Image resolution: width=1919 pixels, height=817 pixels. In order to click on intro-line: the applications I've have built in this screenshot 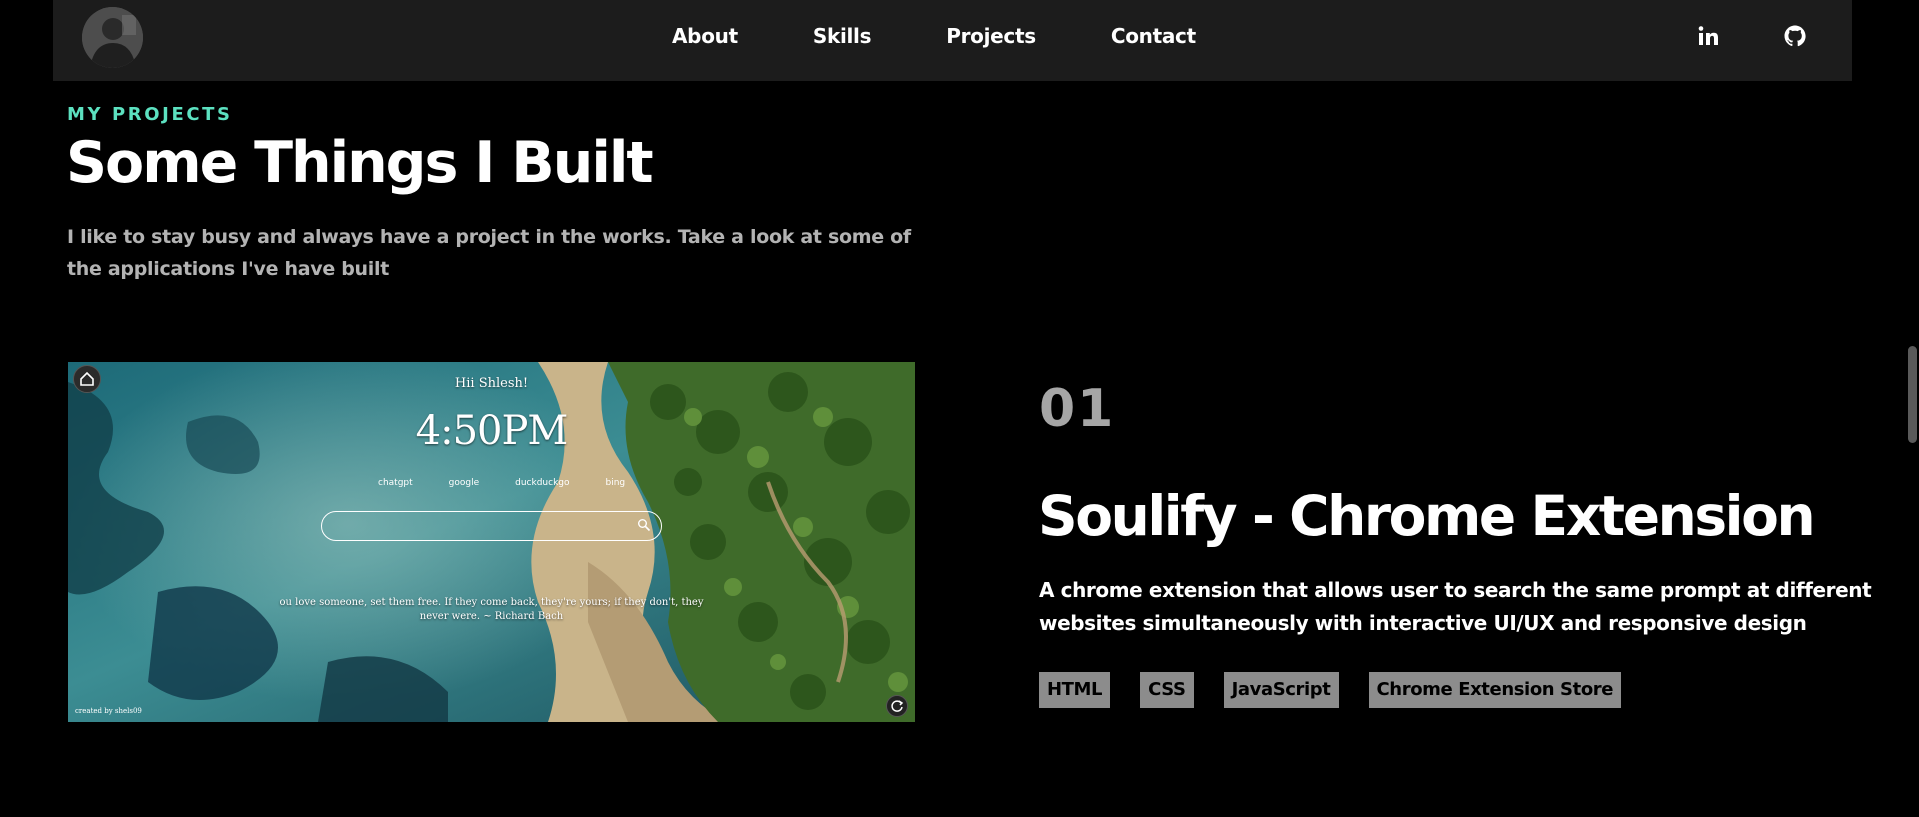, I will do `click(228, 269)`.